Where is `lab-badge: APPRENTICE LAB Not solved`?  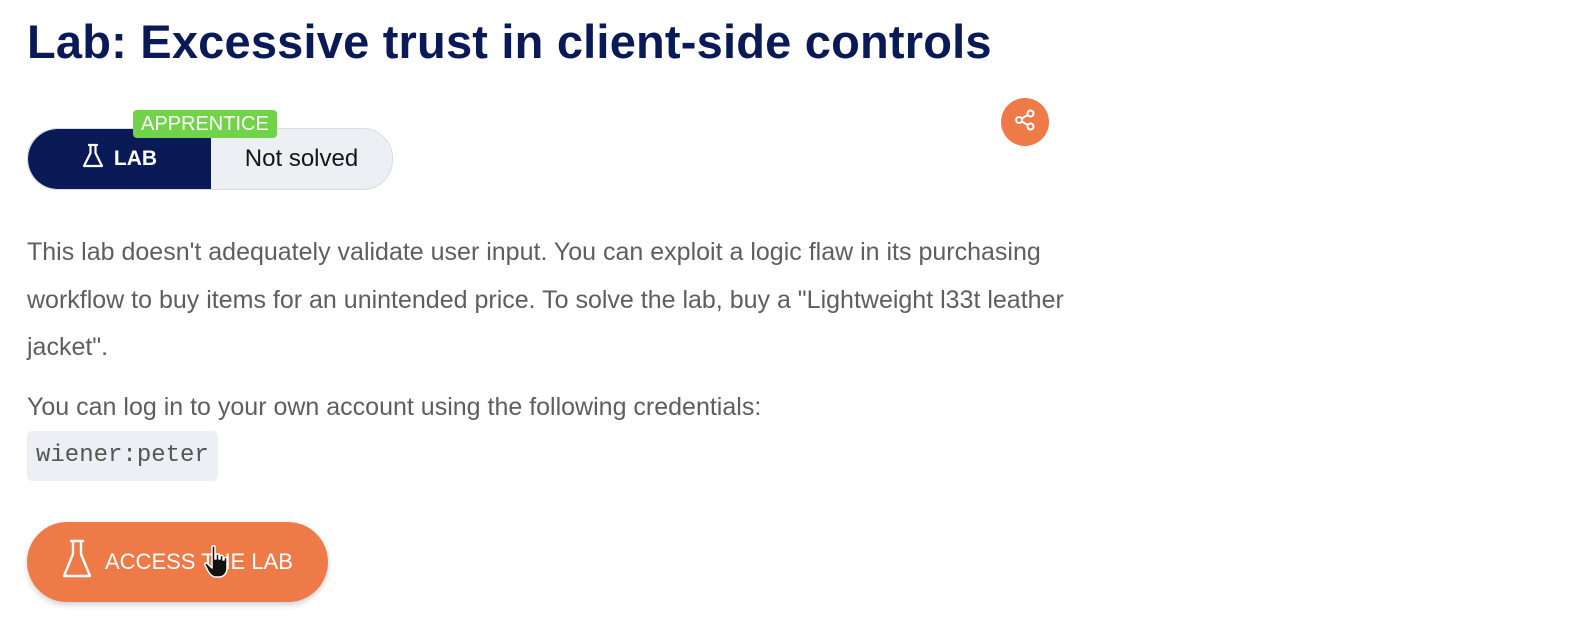 lab-badge: APPRENTICE LAB Not solved is located at coordinates (212, 150).